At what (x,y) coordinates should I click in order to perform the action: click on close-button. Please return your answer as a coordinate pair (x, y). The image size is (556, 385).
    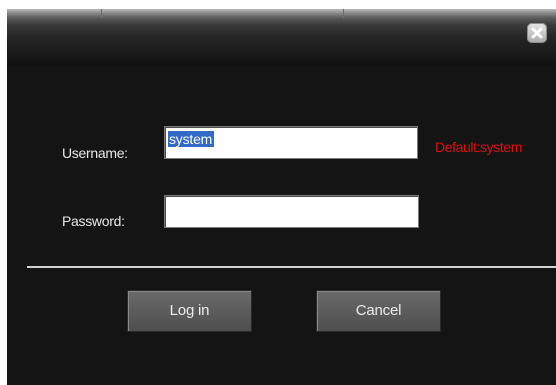
    Looking at the image, I should click on (537, 33).